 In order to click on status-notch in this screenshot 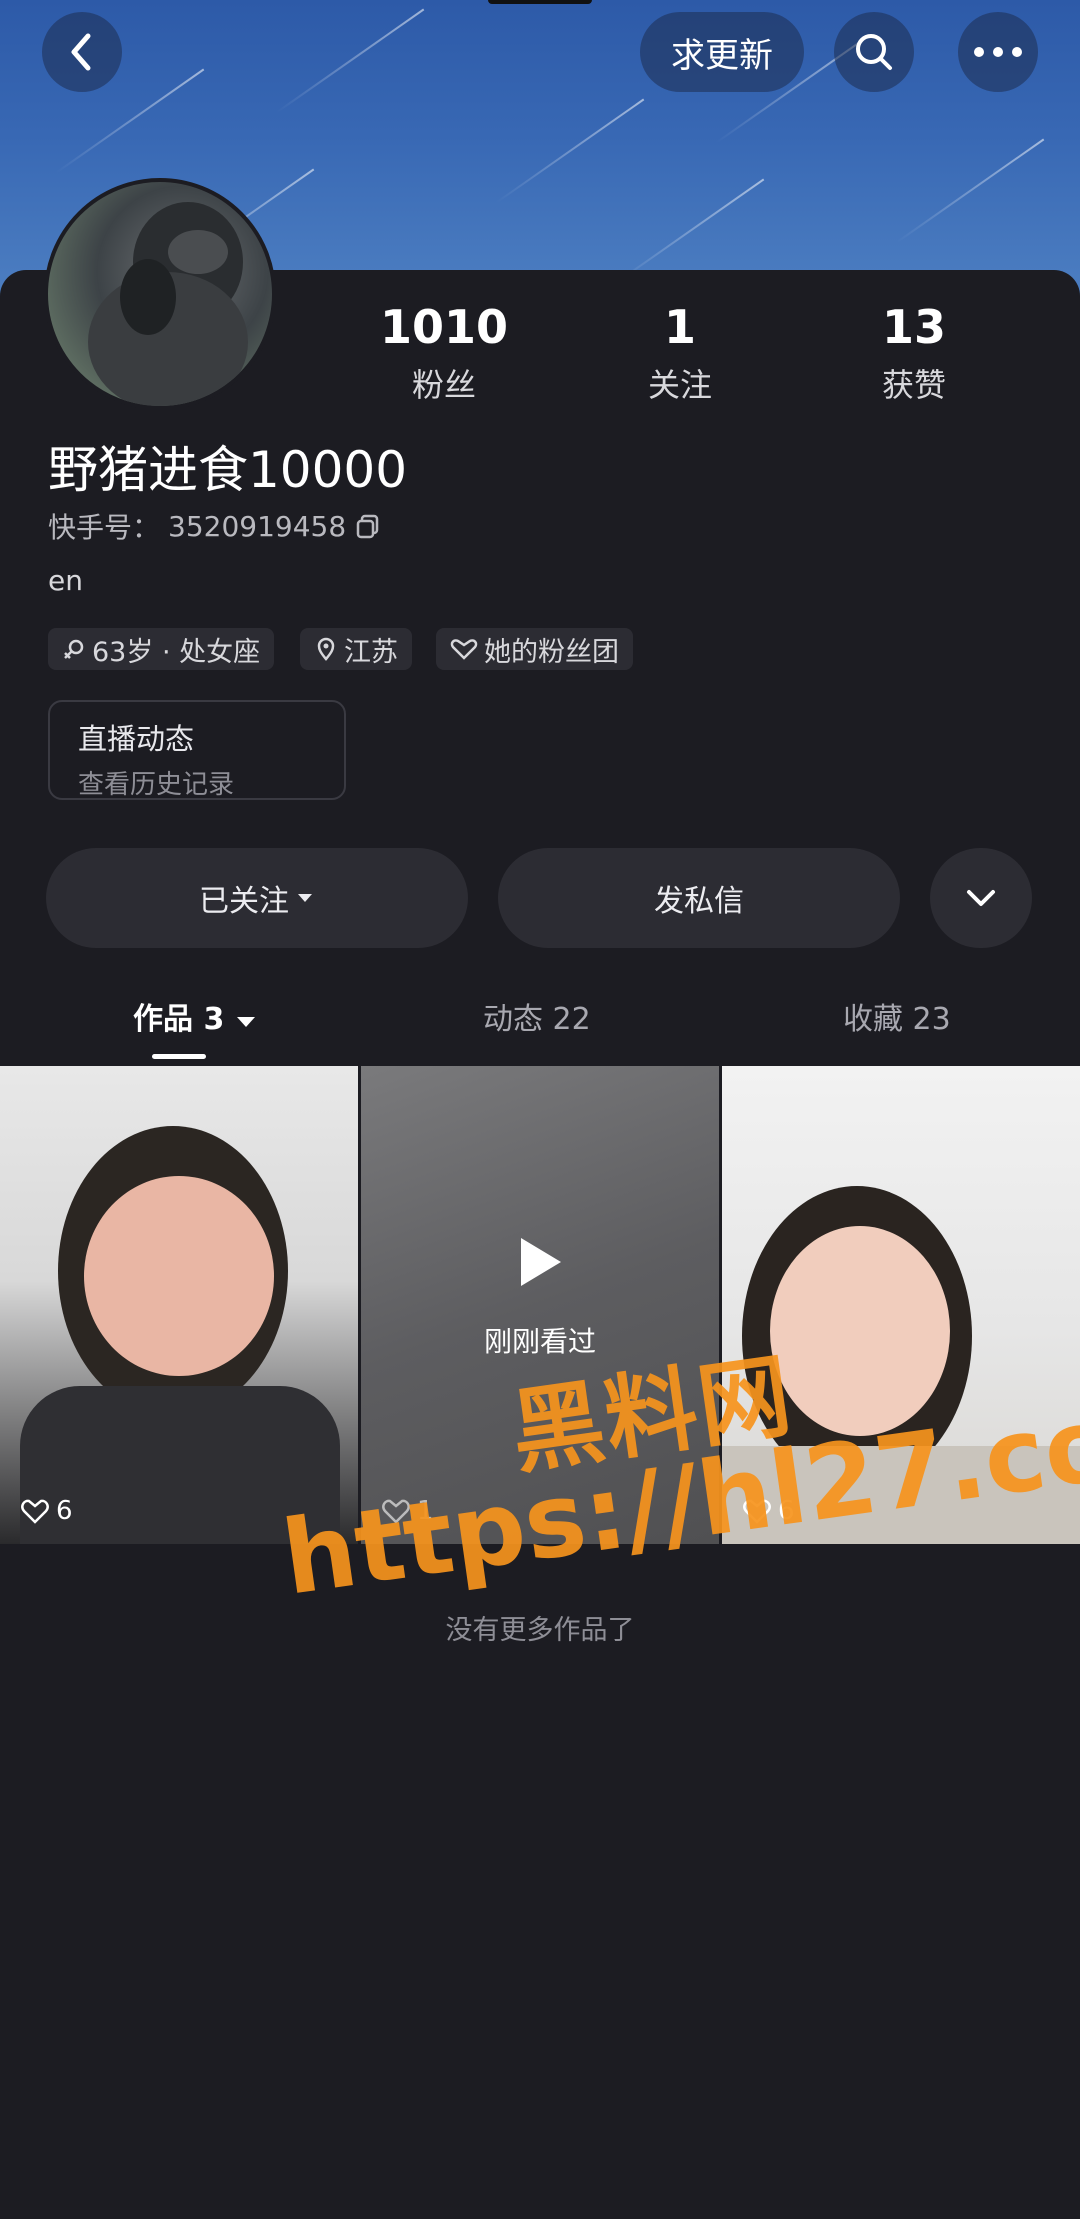, I will do `click(540, 2)`.